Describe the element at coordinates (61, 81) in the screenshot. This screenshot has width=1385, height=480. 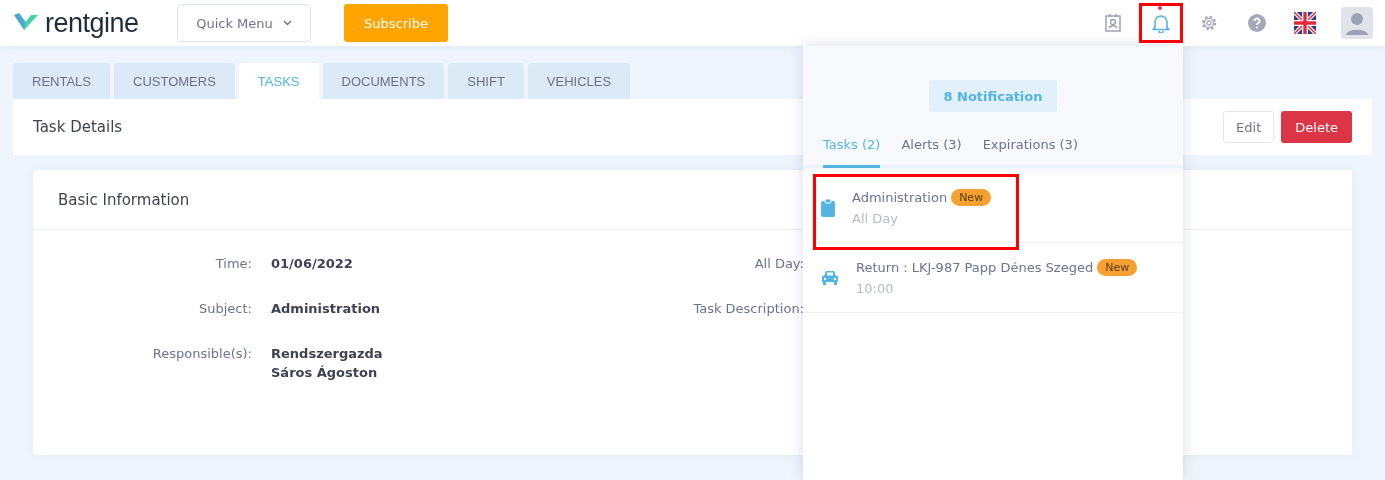
I see `tab: RENTALS` at that location.